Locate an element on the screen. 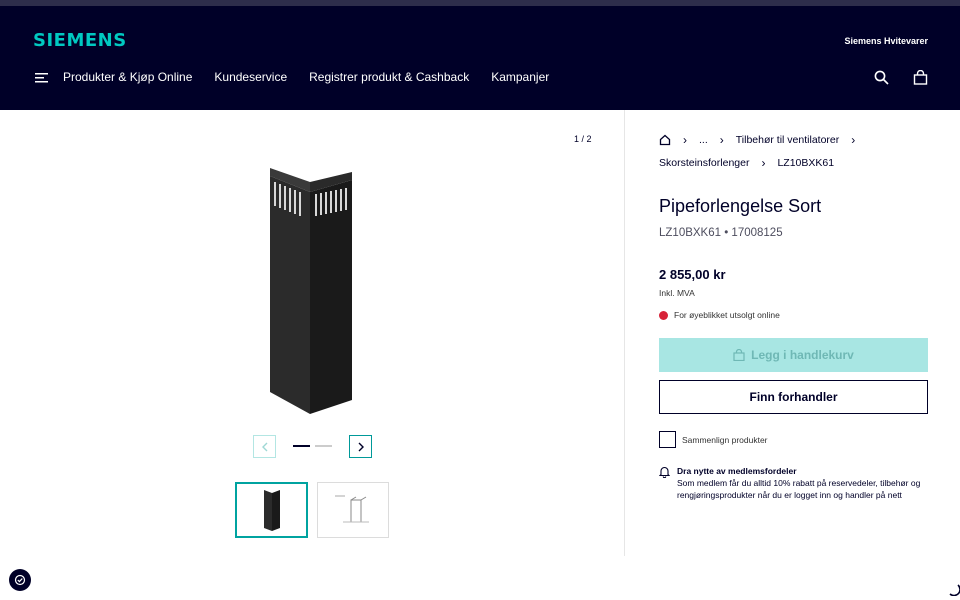 The height and width of the screenshot is (600, 960). chat-icon is located at coordinates (20, 580).